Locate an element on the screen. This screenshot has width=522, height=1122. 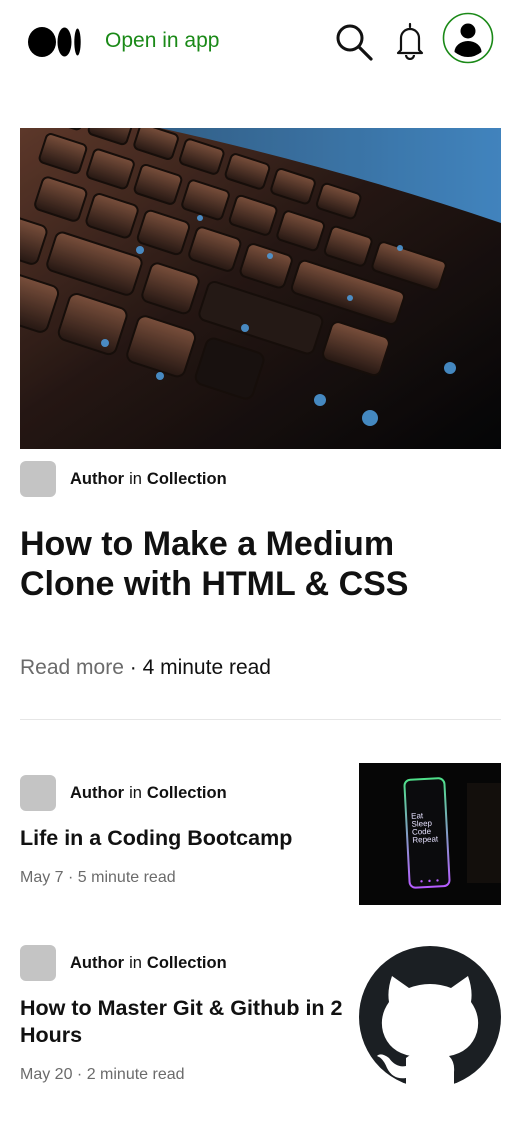
divider is located at coordinates (260, 719).